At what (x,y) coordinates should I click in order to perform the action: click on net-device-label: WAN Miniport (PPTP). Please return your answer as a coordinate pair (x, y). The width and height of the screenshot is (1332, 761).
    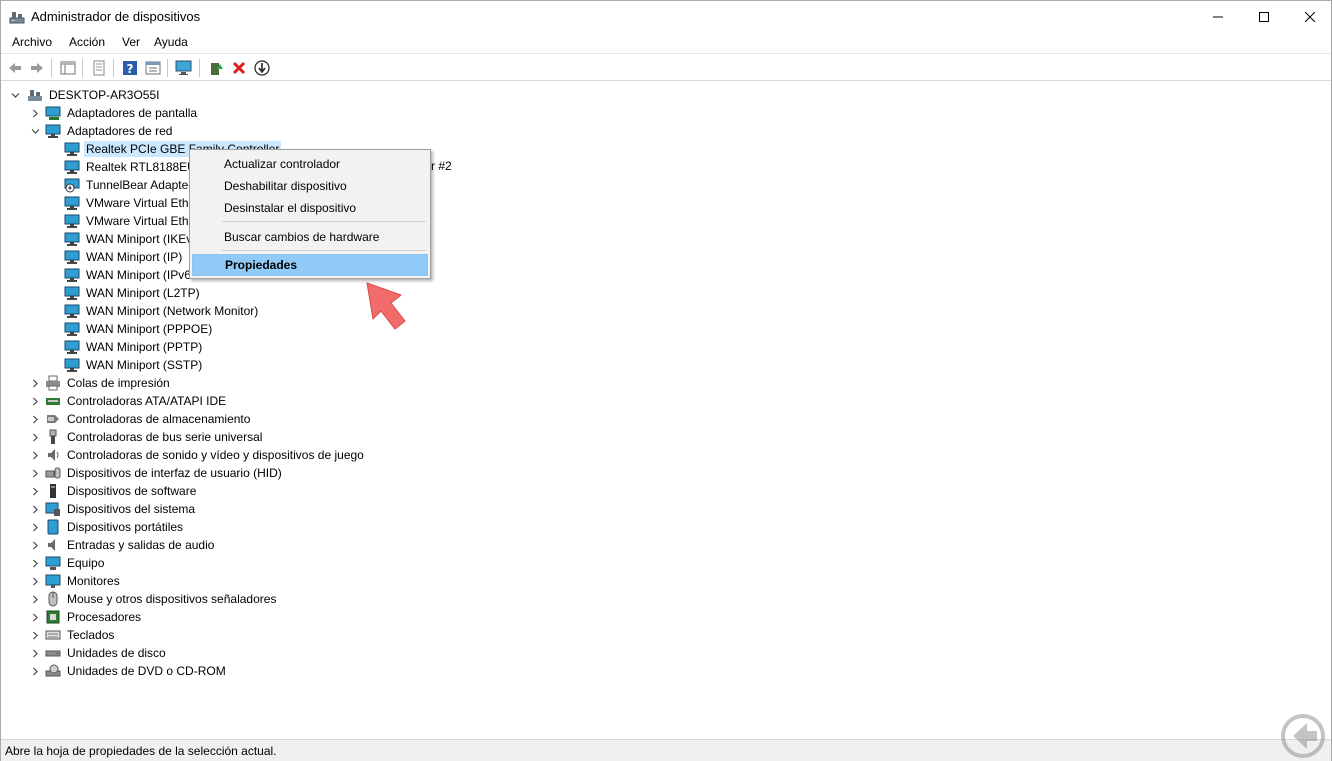
    Looking at the image, I should click on (144, 347).